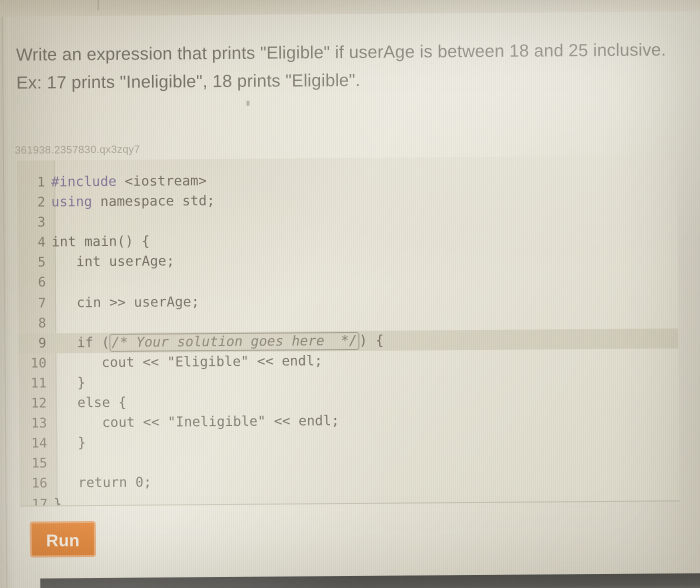 The width and height of the screenshot is (700, 588). I want to click on code-line-text: #include <iostream>, so click(129, 182).